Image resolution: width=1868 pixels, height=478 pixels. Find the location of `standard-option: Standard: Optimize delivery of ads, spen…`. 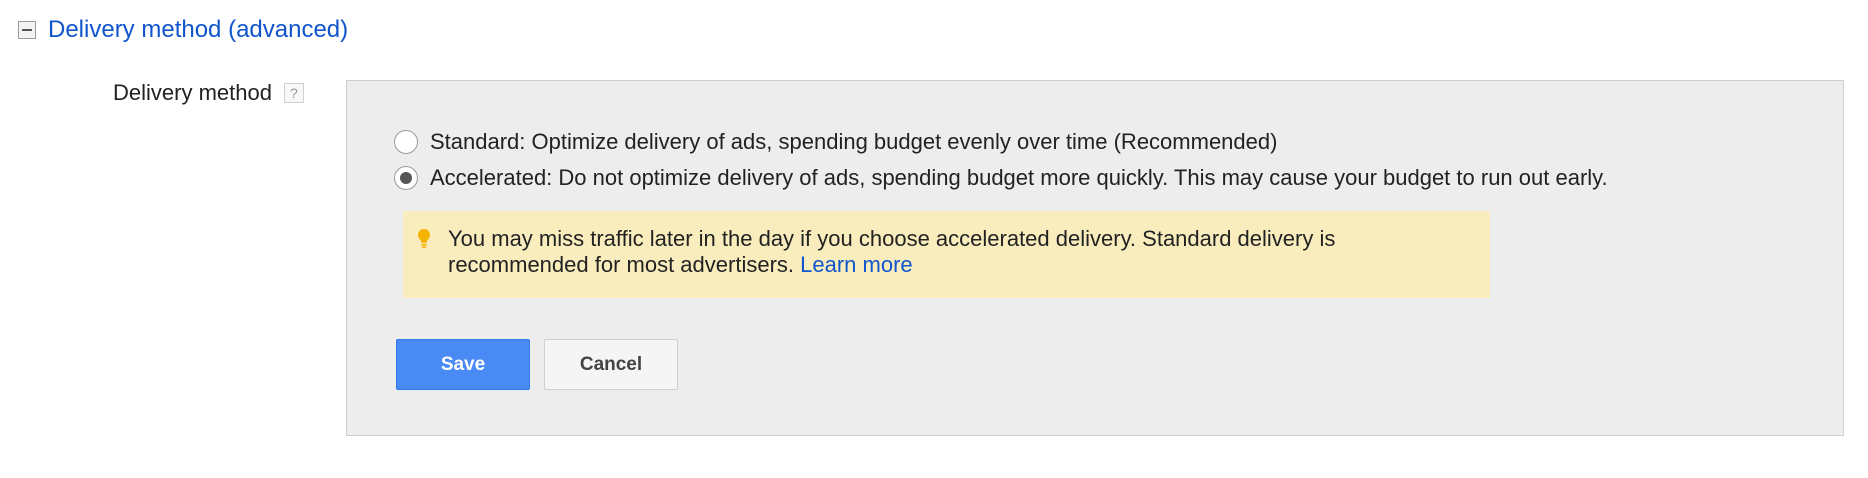

standard-option: Standard: Optimize delivery of ads, spen… is located at coordinates (835, 142).